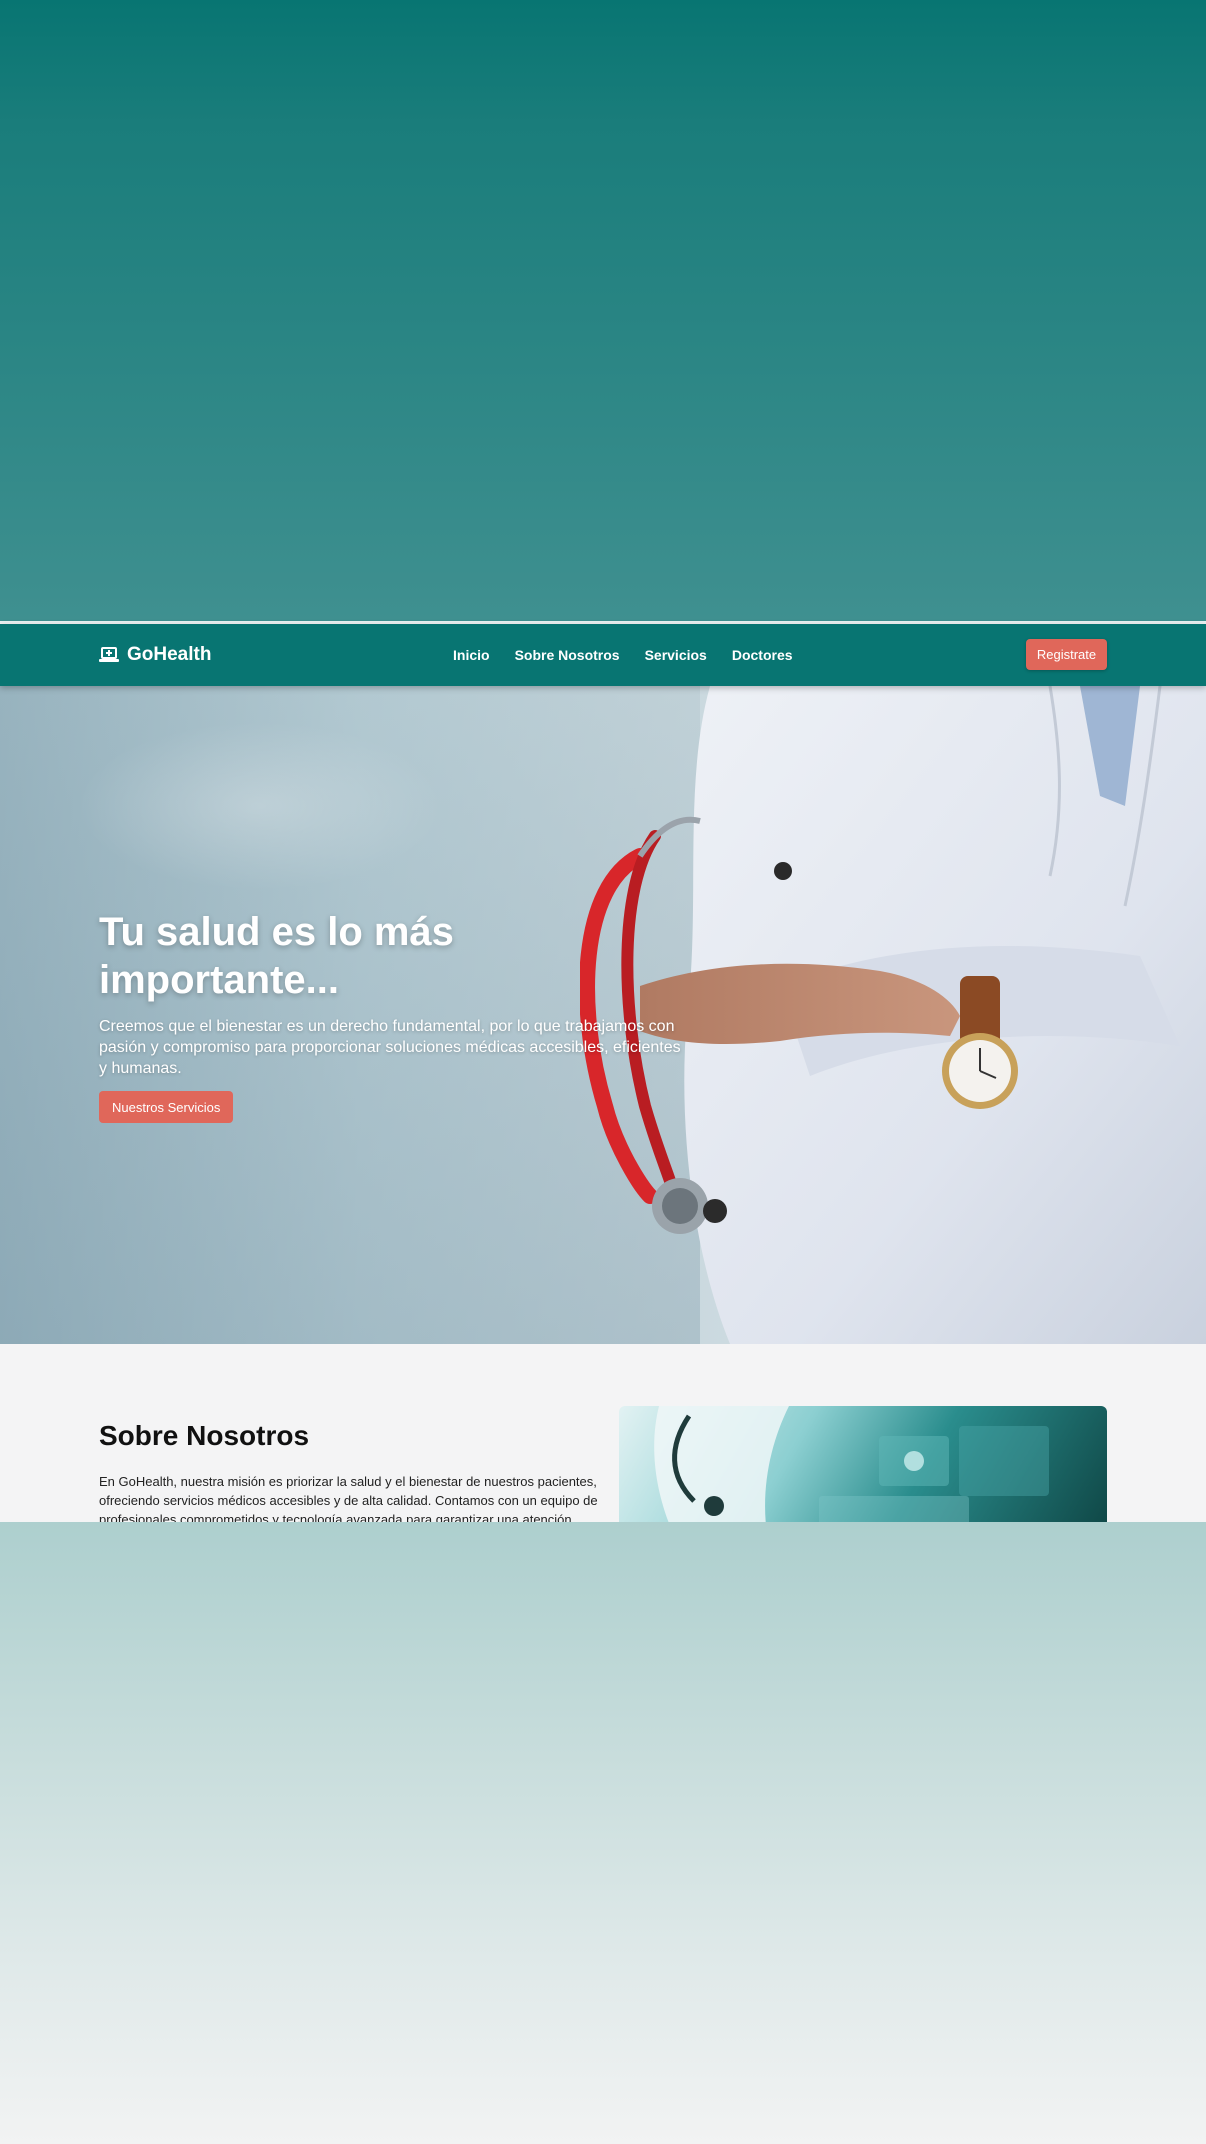 This screenshot has width=1206, height=2144. Describe the element at coordinates (1066, 654) in the screenshot. I see `register-button: Registrate` at that location.